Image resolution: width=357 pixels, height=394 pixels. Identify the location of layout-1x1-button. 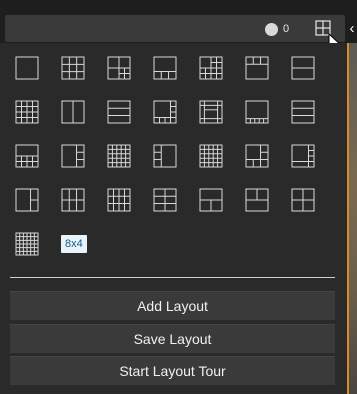
(33, 68).